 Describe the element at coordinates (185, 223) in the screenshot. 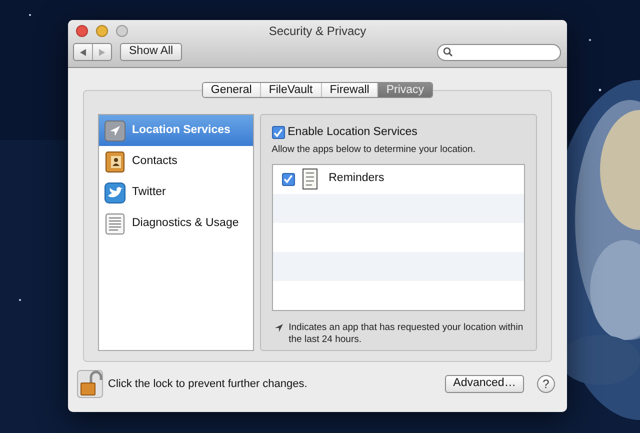

I see `category-label: Diagnostics & Usage` at that location.